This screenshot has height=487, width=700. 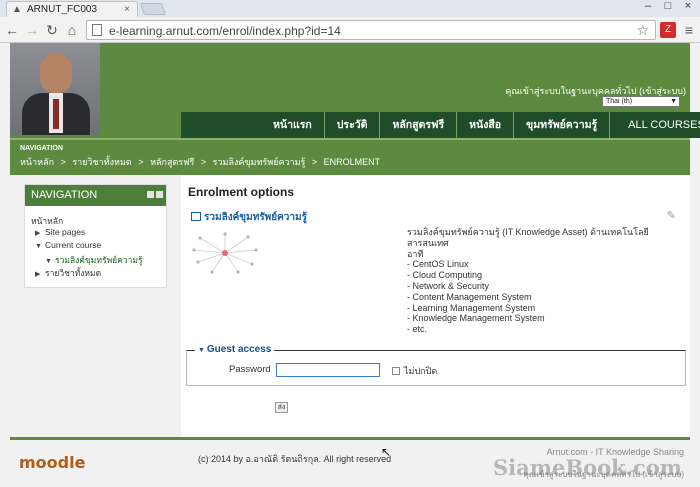 What do you see at coordinates (37, 162) in the screenshot?
I see `breadcrumb-home: หน้าหลัก` at bounding box center [37, 162].